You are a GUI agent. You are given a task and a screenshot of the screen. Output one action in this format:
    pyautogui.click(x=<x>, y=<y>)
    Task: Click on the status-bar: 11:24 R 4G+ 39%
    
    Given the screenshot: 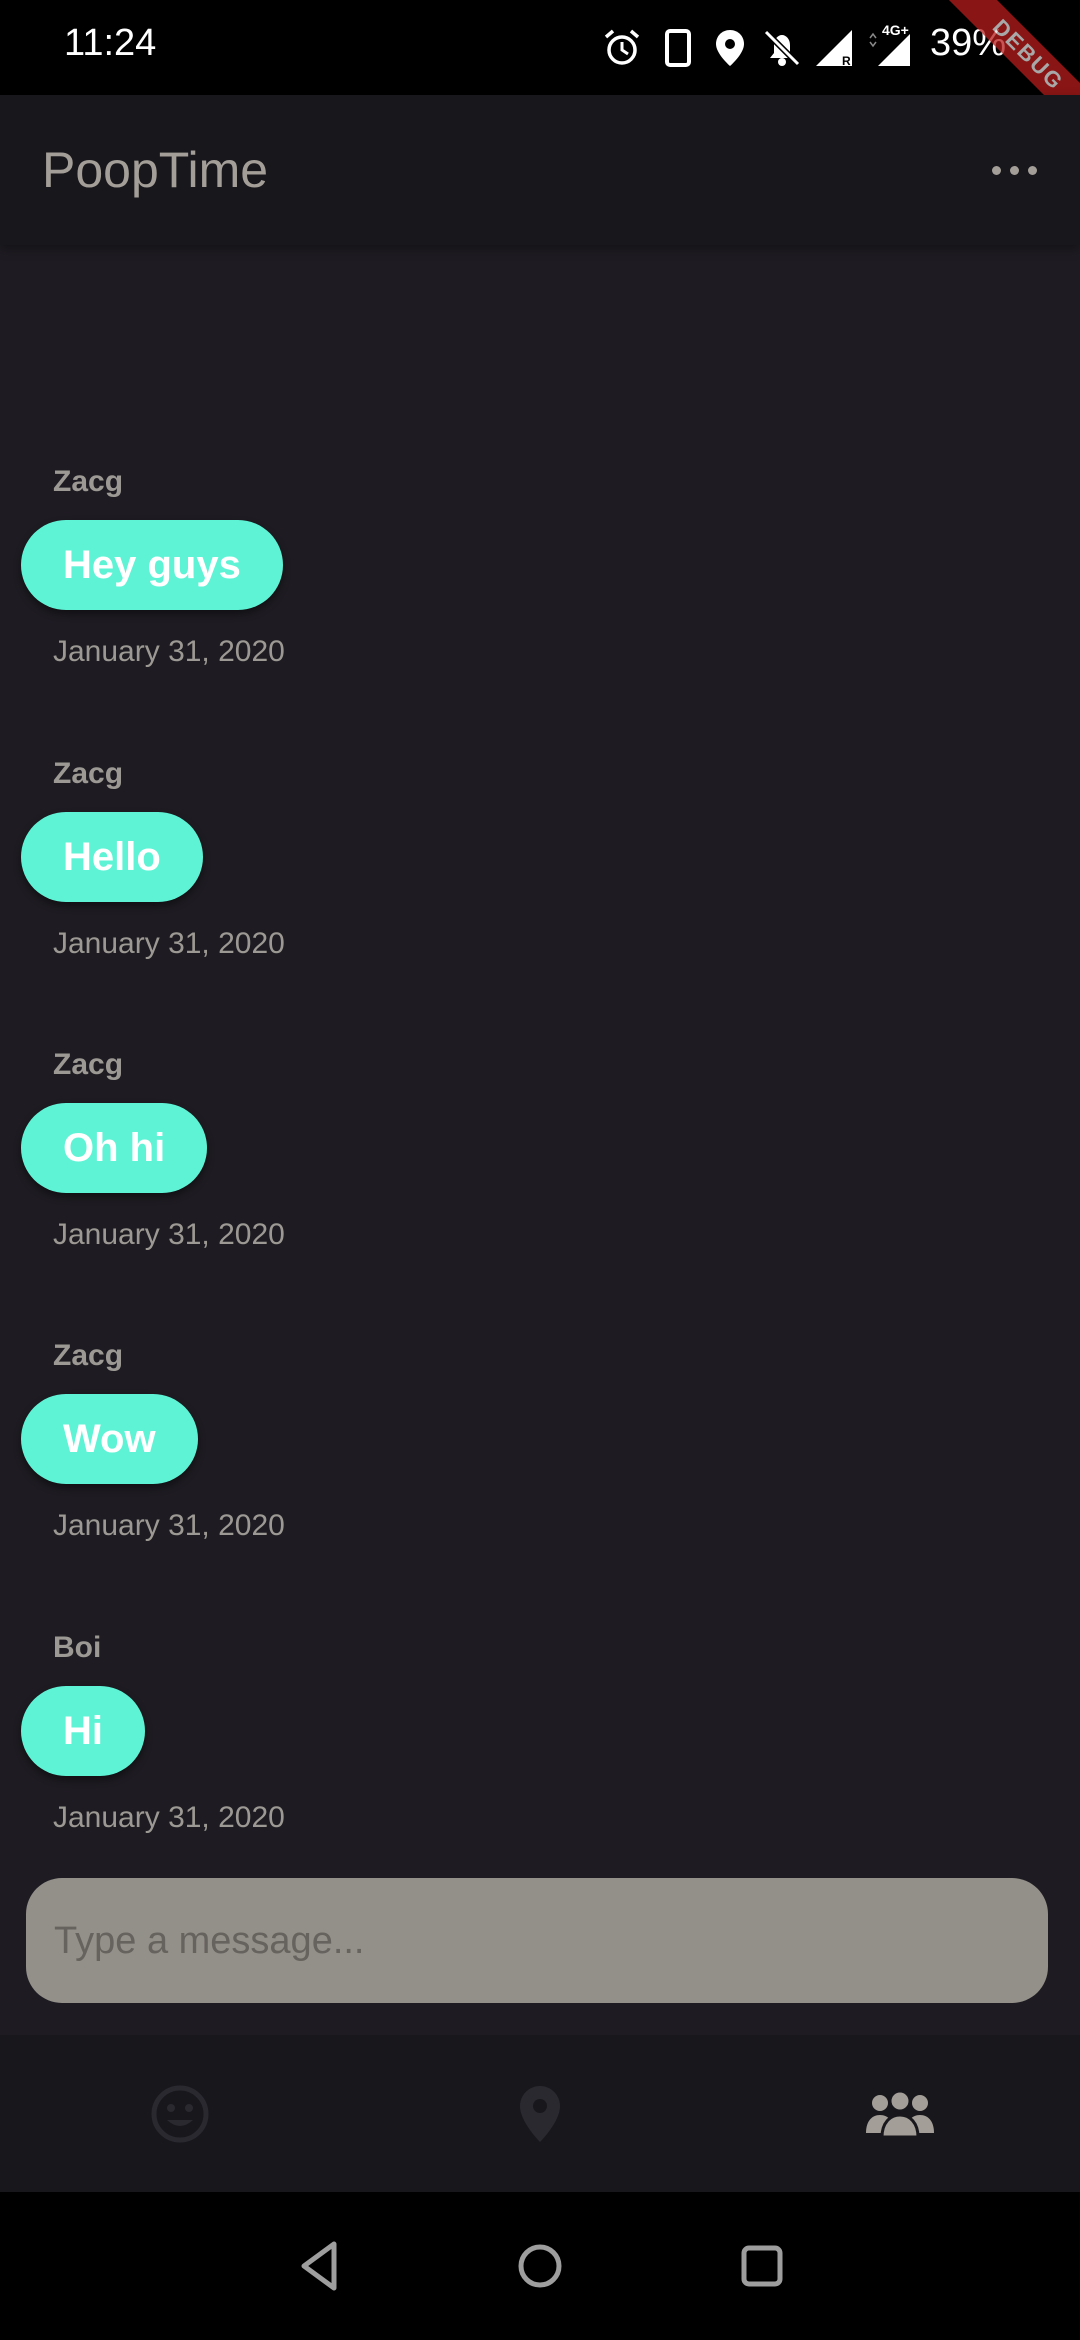 What is the action you would take?
    pyautogui.click(x=540, y=47)
    